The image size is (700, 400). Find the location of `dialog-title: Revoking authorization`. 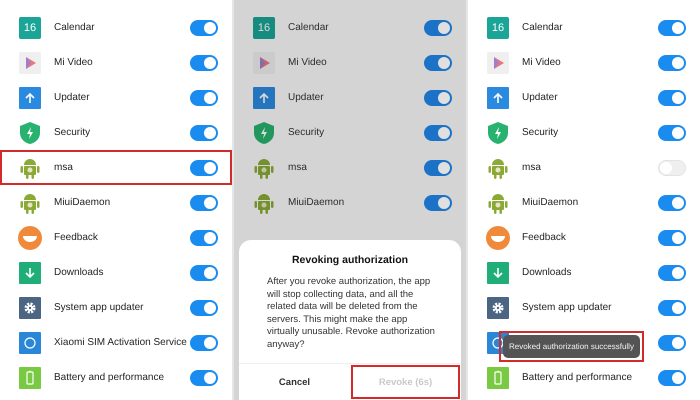

dialog-title: Revoking authorization is located at coordinates (350, 260).